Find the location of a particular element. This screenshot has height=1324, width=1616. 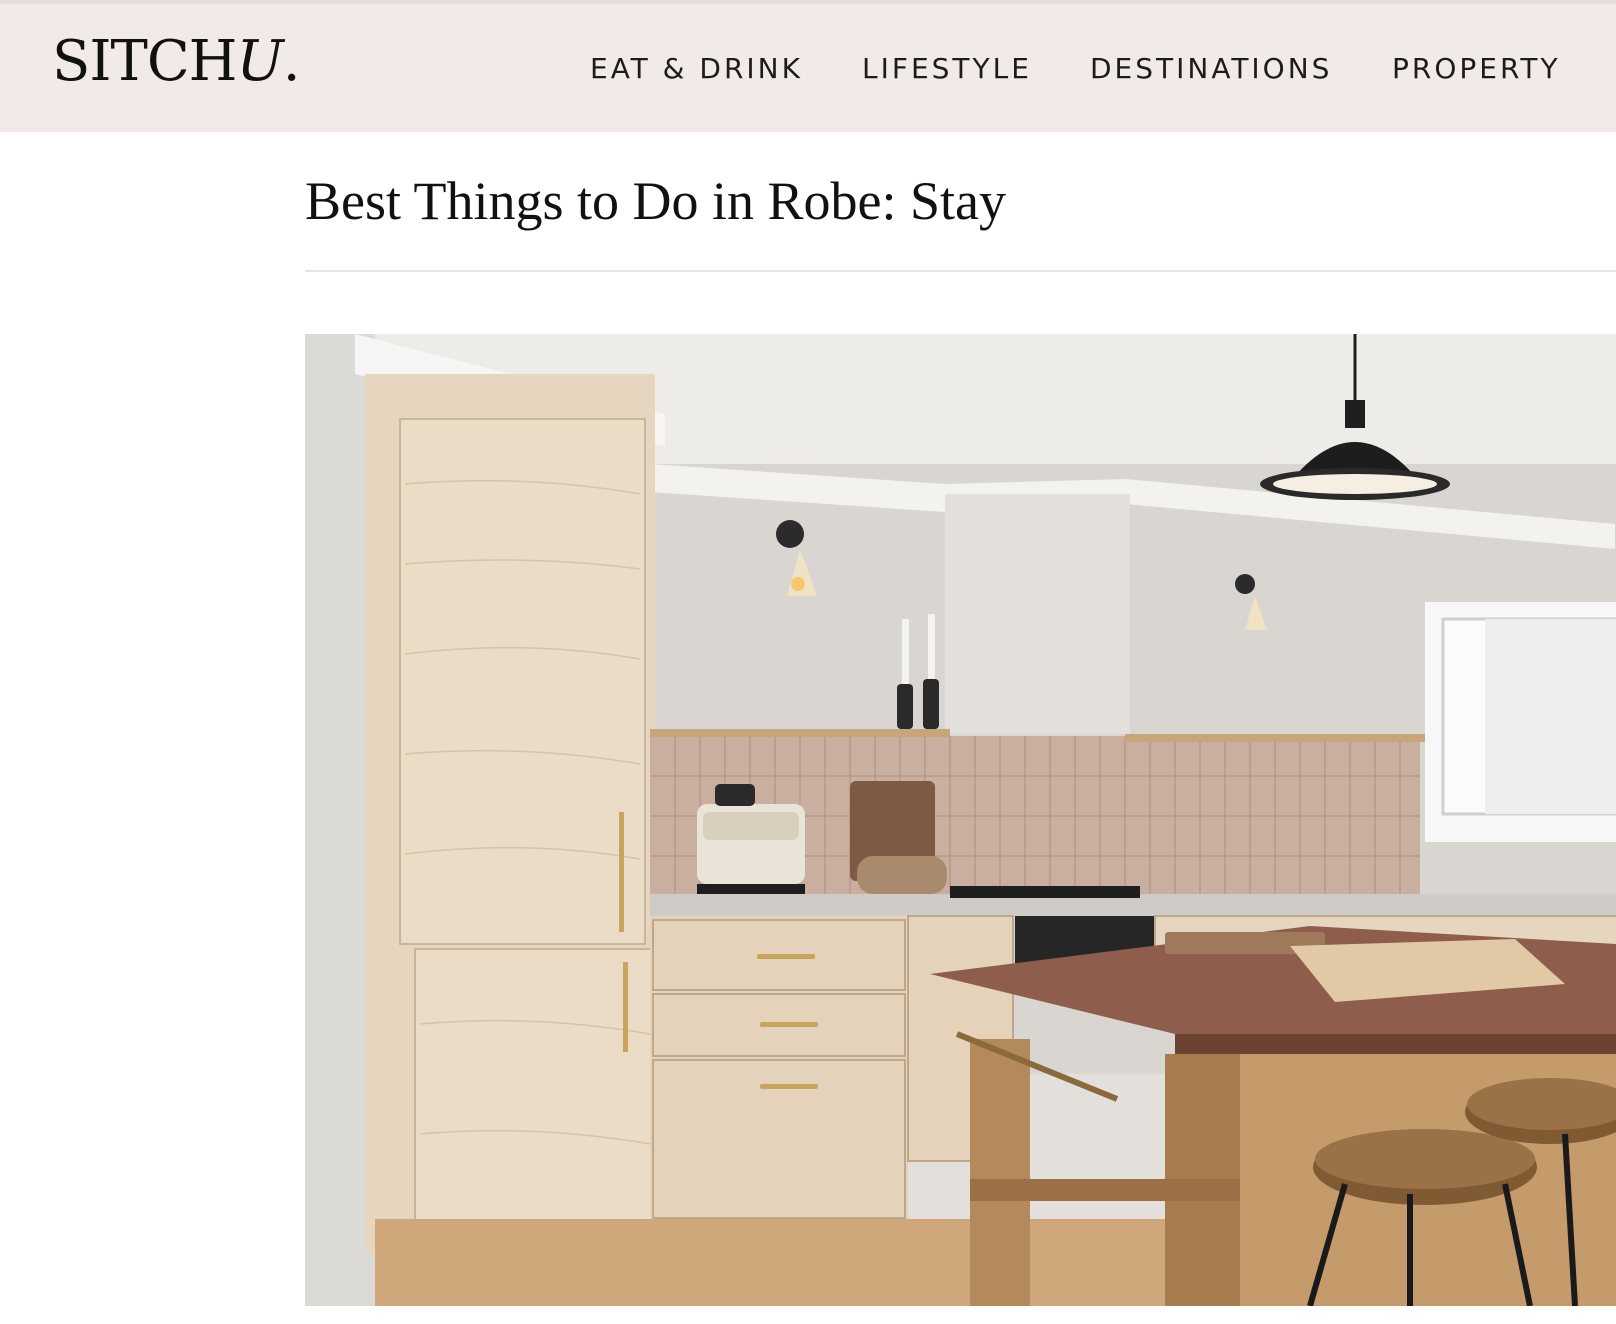

site-logo: SITCHU. is located at coordinates (176, 62).